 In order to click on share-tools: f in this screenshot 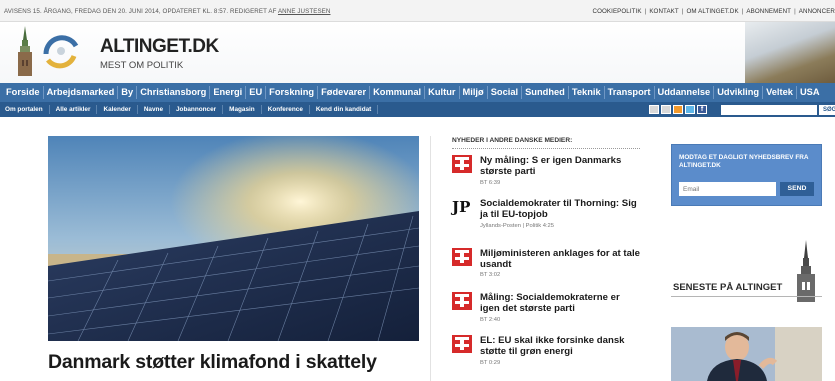, I will do `click(678, 109)`.